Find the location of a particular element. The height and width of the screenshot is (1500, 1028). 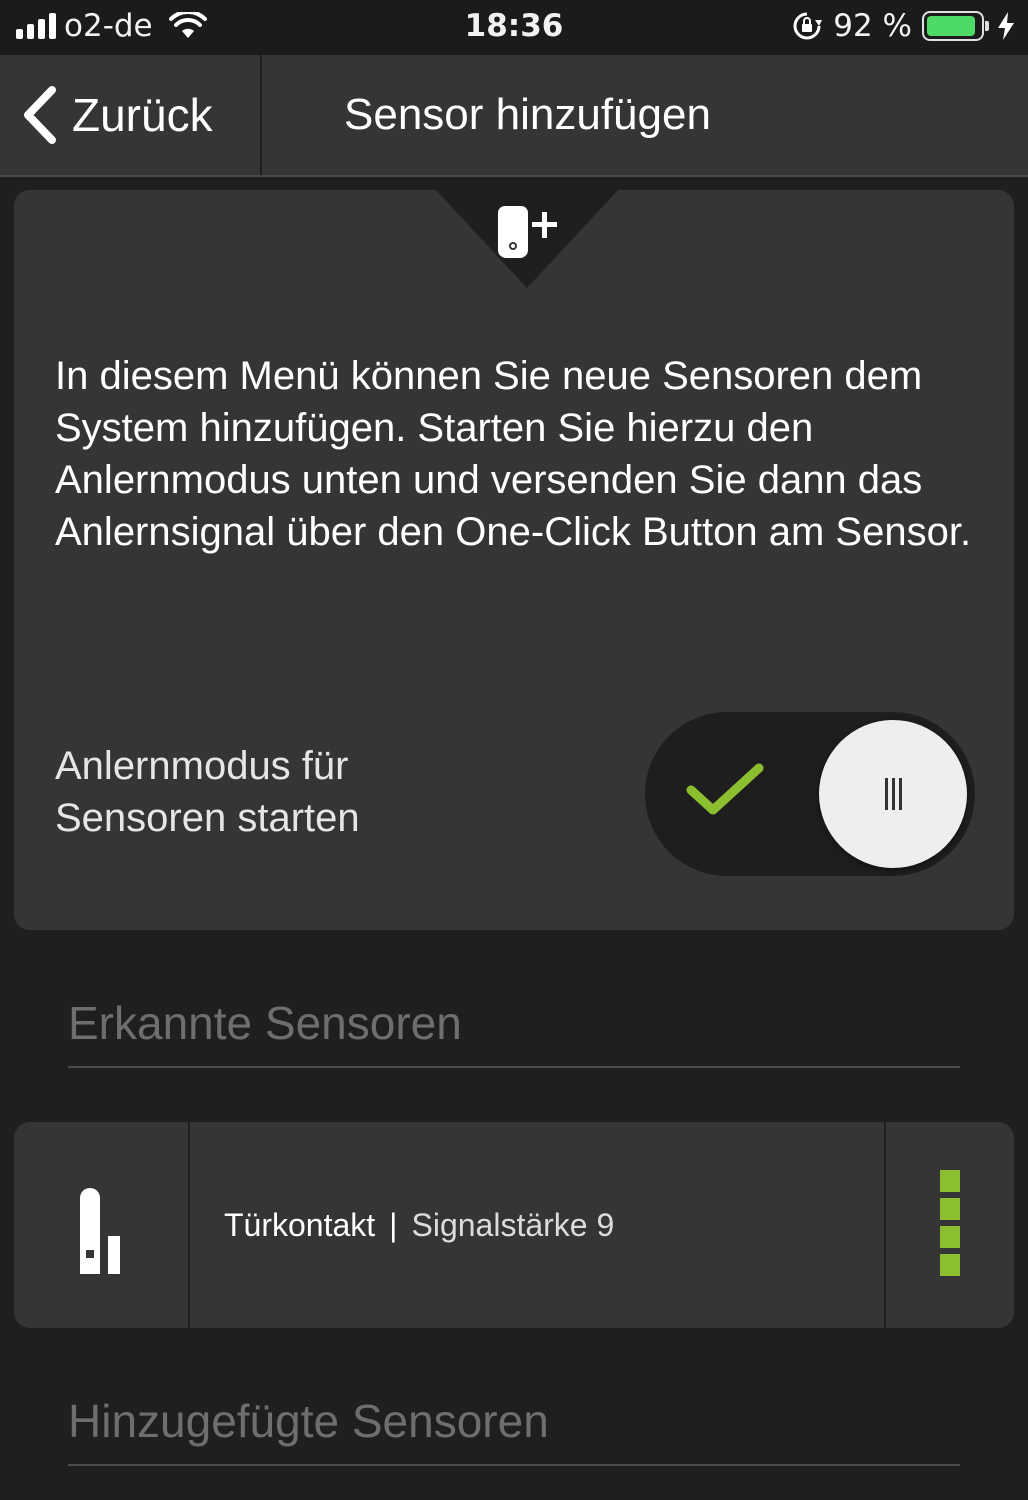

signal-strength-cell is located at coordinates (949, 1225).